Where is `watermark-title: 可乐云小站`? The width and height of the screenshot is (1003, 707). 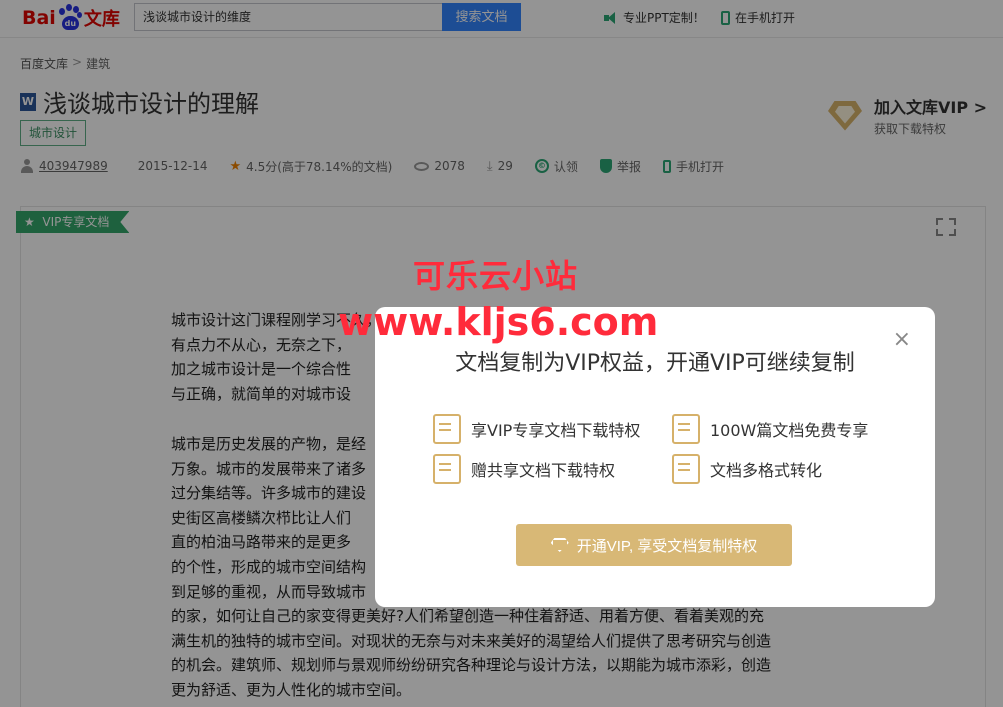 watermark-title: 可乐云小站 is located at coordinates (496, 276).